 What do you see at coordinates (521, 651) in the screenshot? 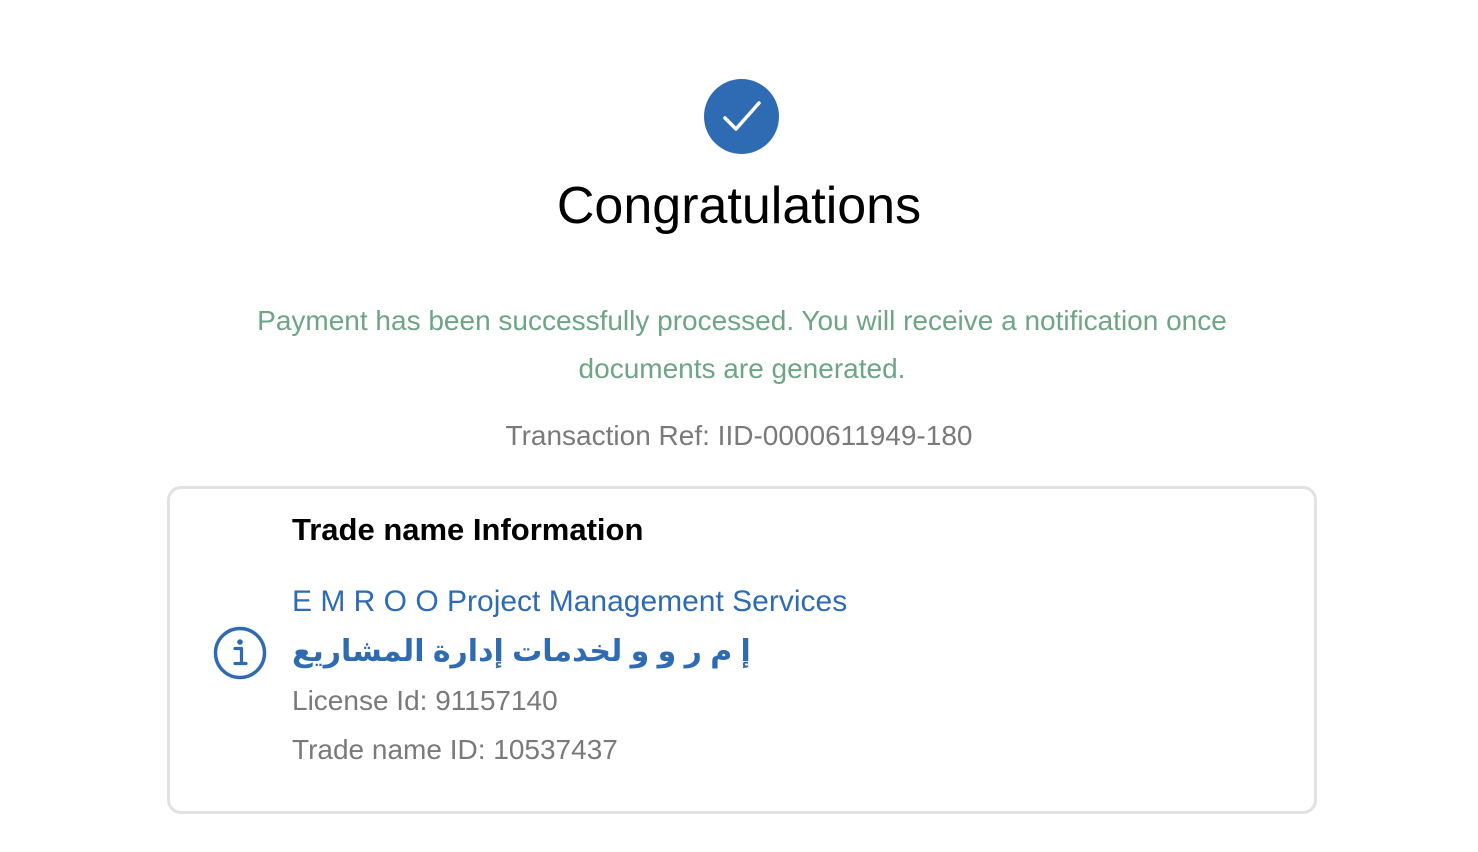
I see `trade-name-arabic: إ م ر و و لخدمات إدارة المشاريع` at bounding box center [521, 651].